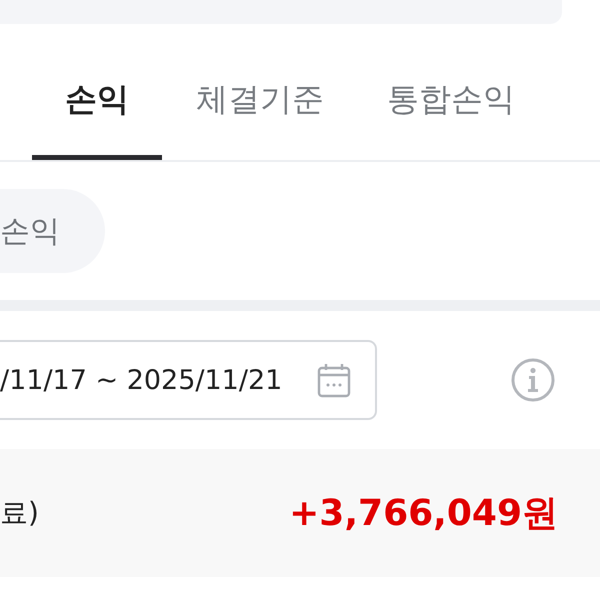 The height and width of the screenshot is (600, 600). What do you see at coordinates (423, 514) in the screenshot?
I see `profit-amount: +3,766,049원` at bounding box center [423, 514].